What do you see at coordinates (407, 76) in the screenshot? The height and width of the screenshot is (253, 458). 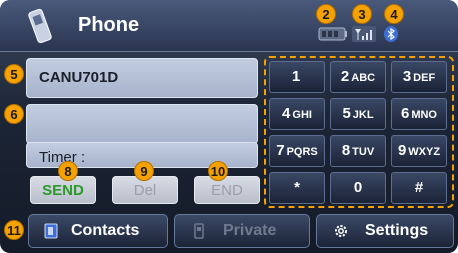 I see `key-digit: 3` at bounding box center [407, 76].